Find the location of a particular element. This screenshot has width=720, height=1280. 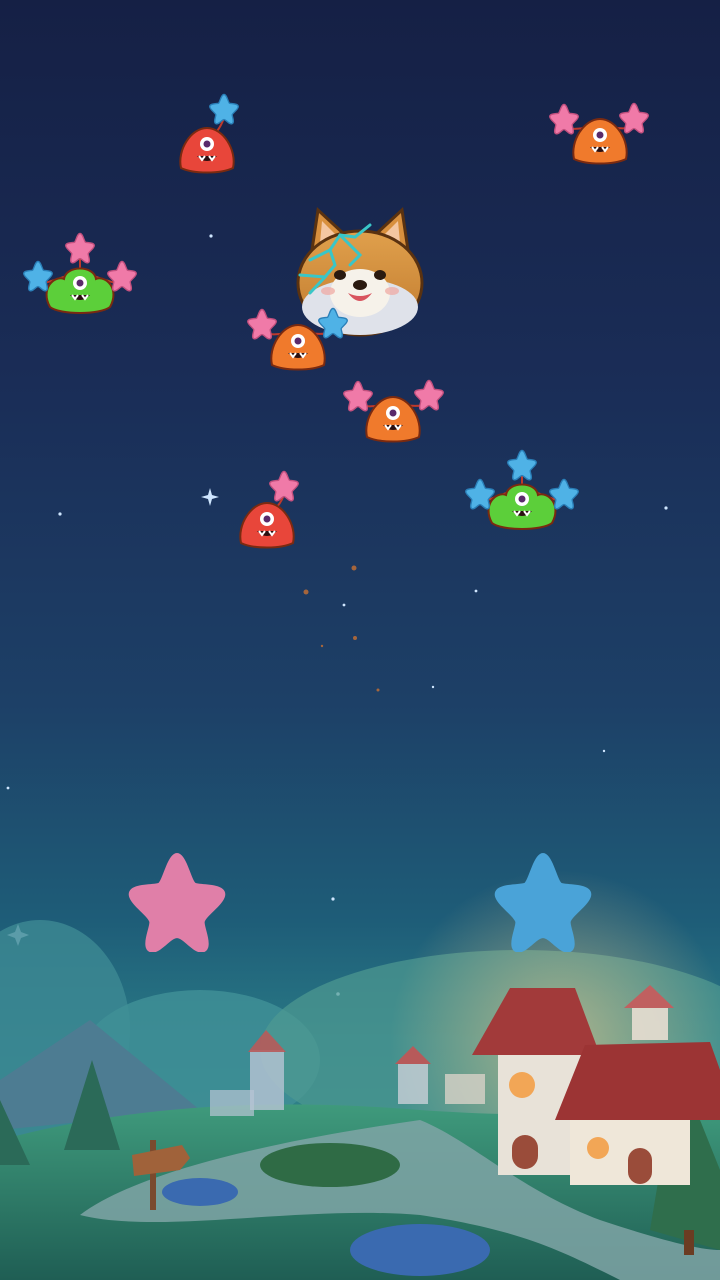

pink-star-button is located at coordinates (177, 899).